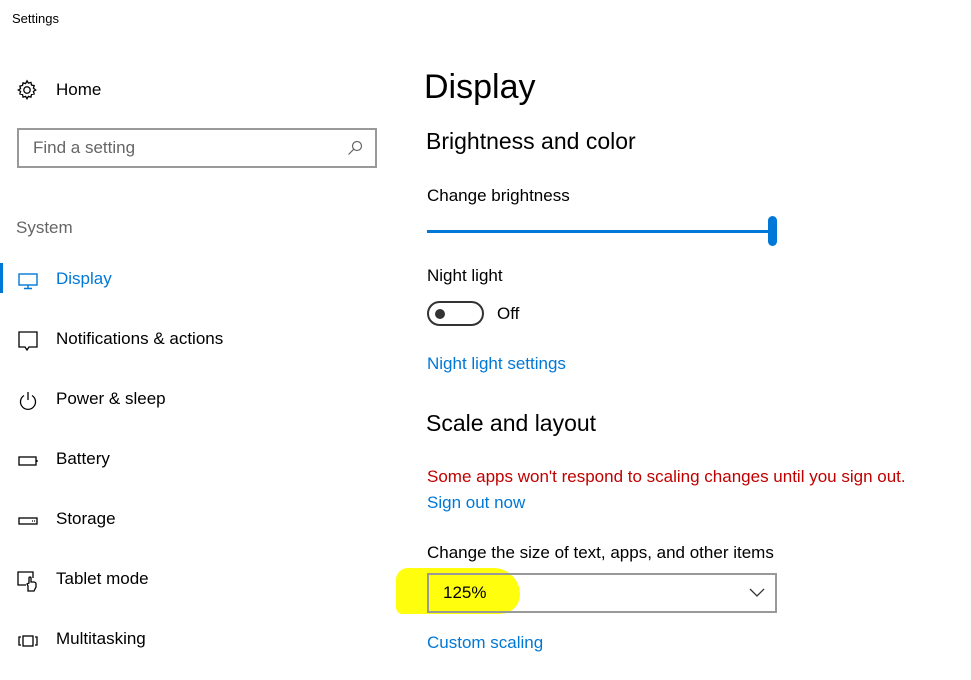 The height and width of the screenshot is (680, 971). I want to click on brightness-label: Change brightness, so click(498, 195).